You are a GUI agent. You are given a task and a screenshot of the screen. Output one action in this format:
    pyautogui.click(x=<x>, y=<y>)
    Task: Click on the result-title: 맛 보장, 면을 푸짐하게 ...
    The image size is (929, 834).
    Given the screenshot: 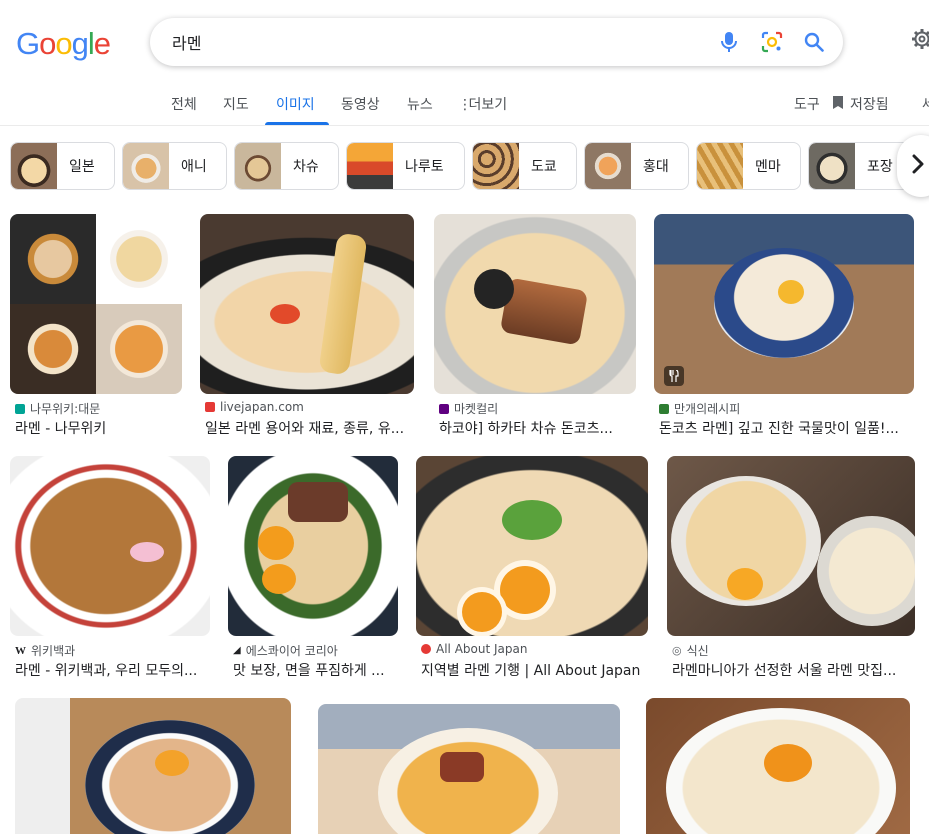 What is the action you would take?
    pyautogui.click(x=315, y=670)
    